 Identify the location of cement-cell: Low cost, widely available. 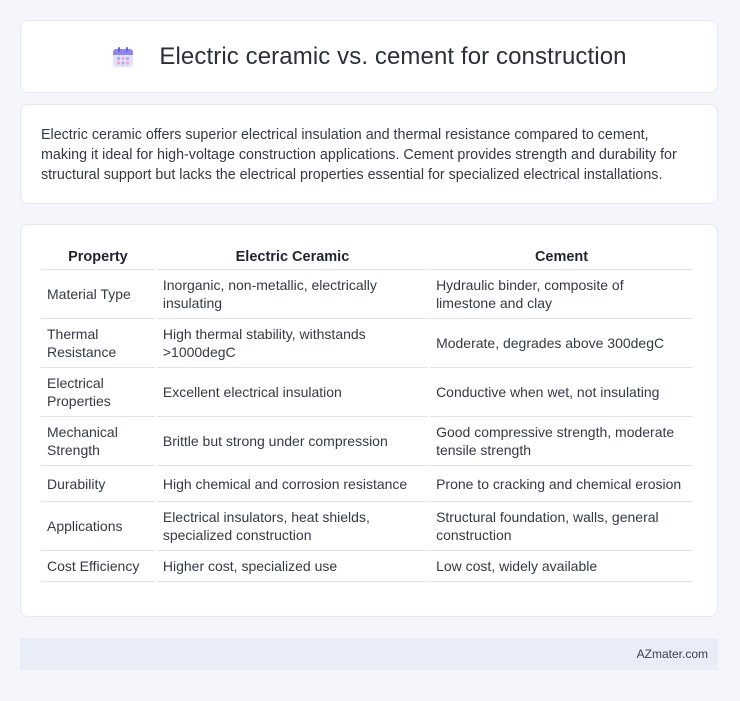
(561, 566).